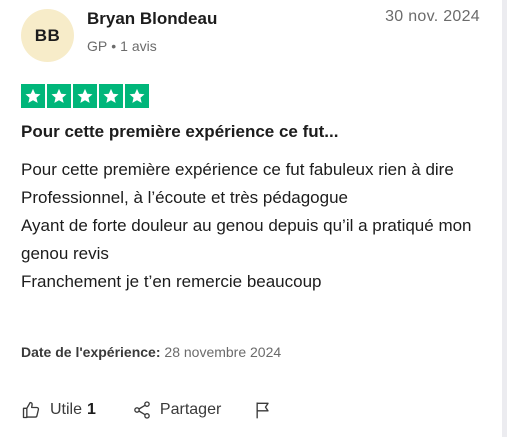 Image resolution: width=507 pixels, height=437 pixels. I want to click on experience-date: Date de l'expérience: 28 novembre 2024, so click(151, 352).